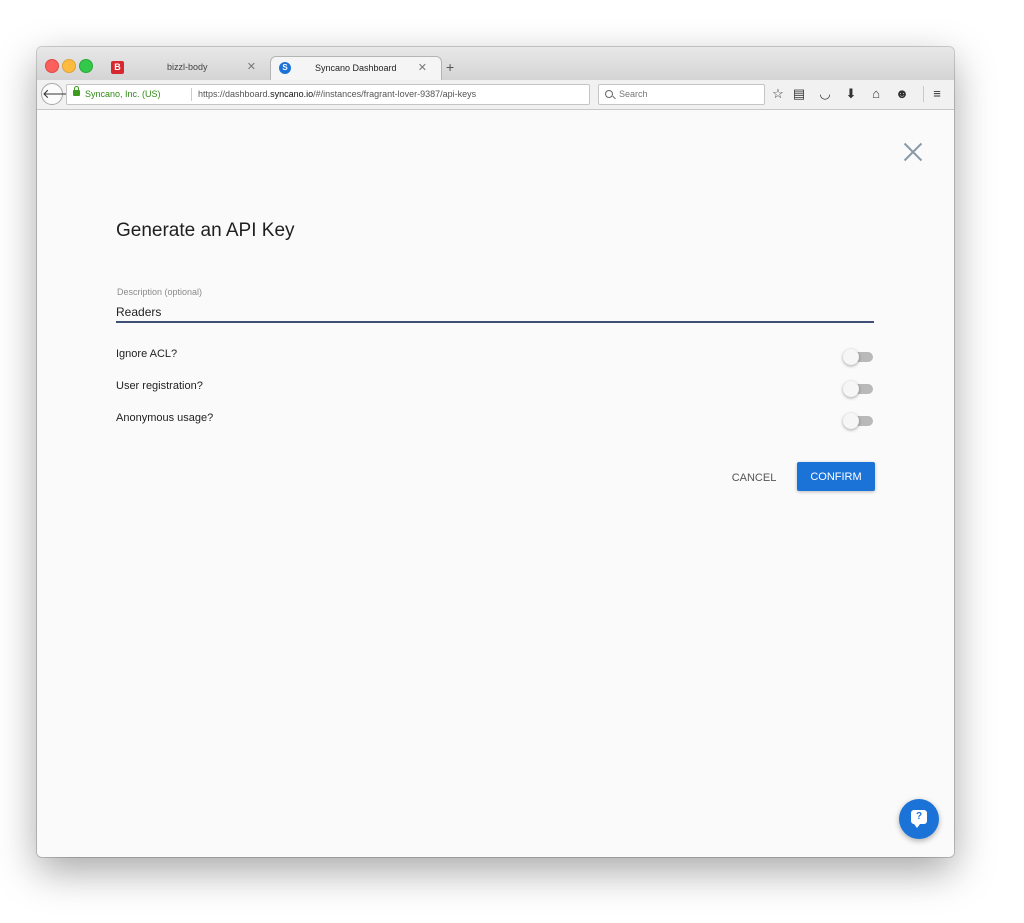 This screenshot has width=1024, height=923. Describe the element at coordinates (825, 93) in the screenshot. I see `pocket-icon: ◡` at that location.